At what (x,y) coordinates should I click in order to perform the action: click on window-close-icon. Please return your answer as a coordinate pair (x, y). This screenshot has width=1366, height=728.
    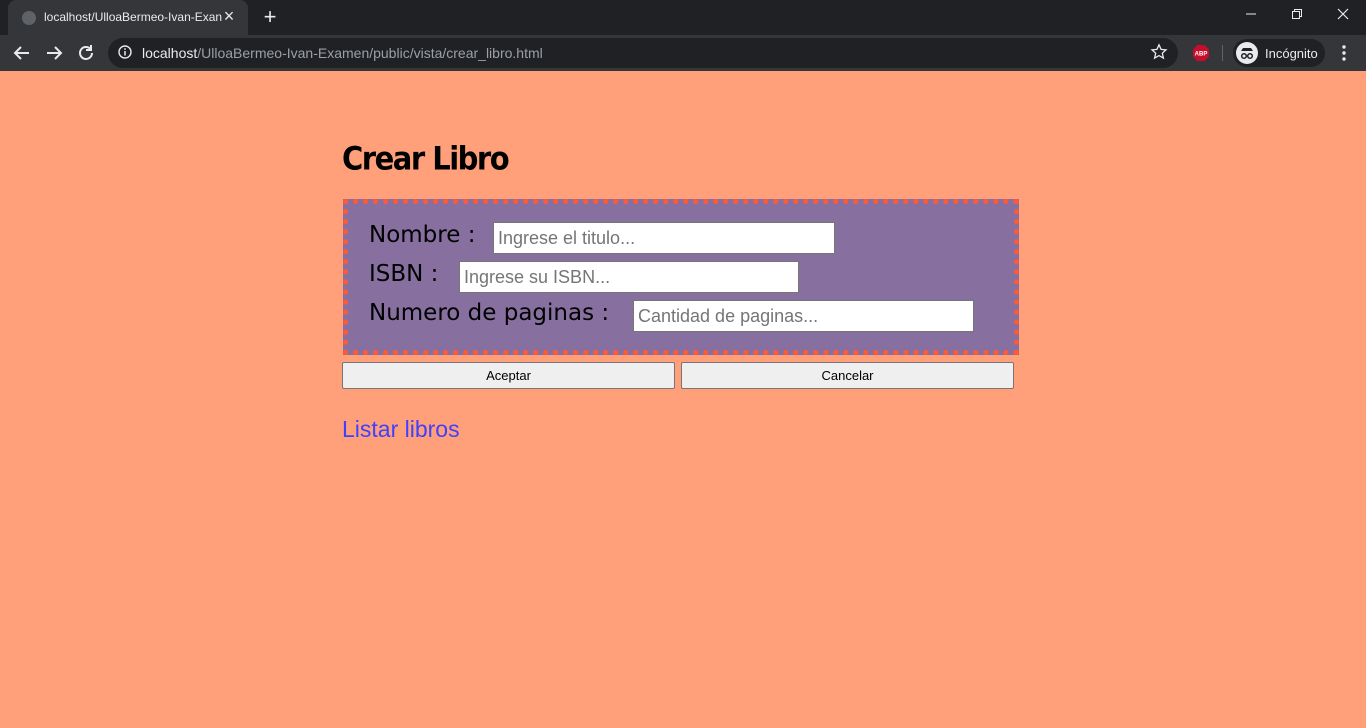
    Looking at the image, I should click on (1343, 15).